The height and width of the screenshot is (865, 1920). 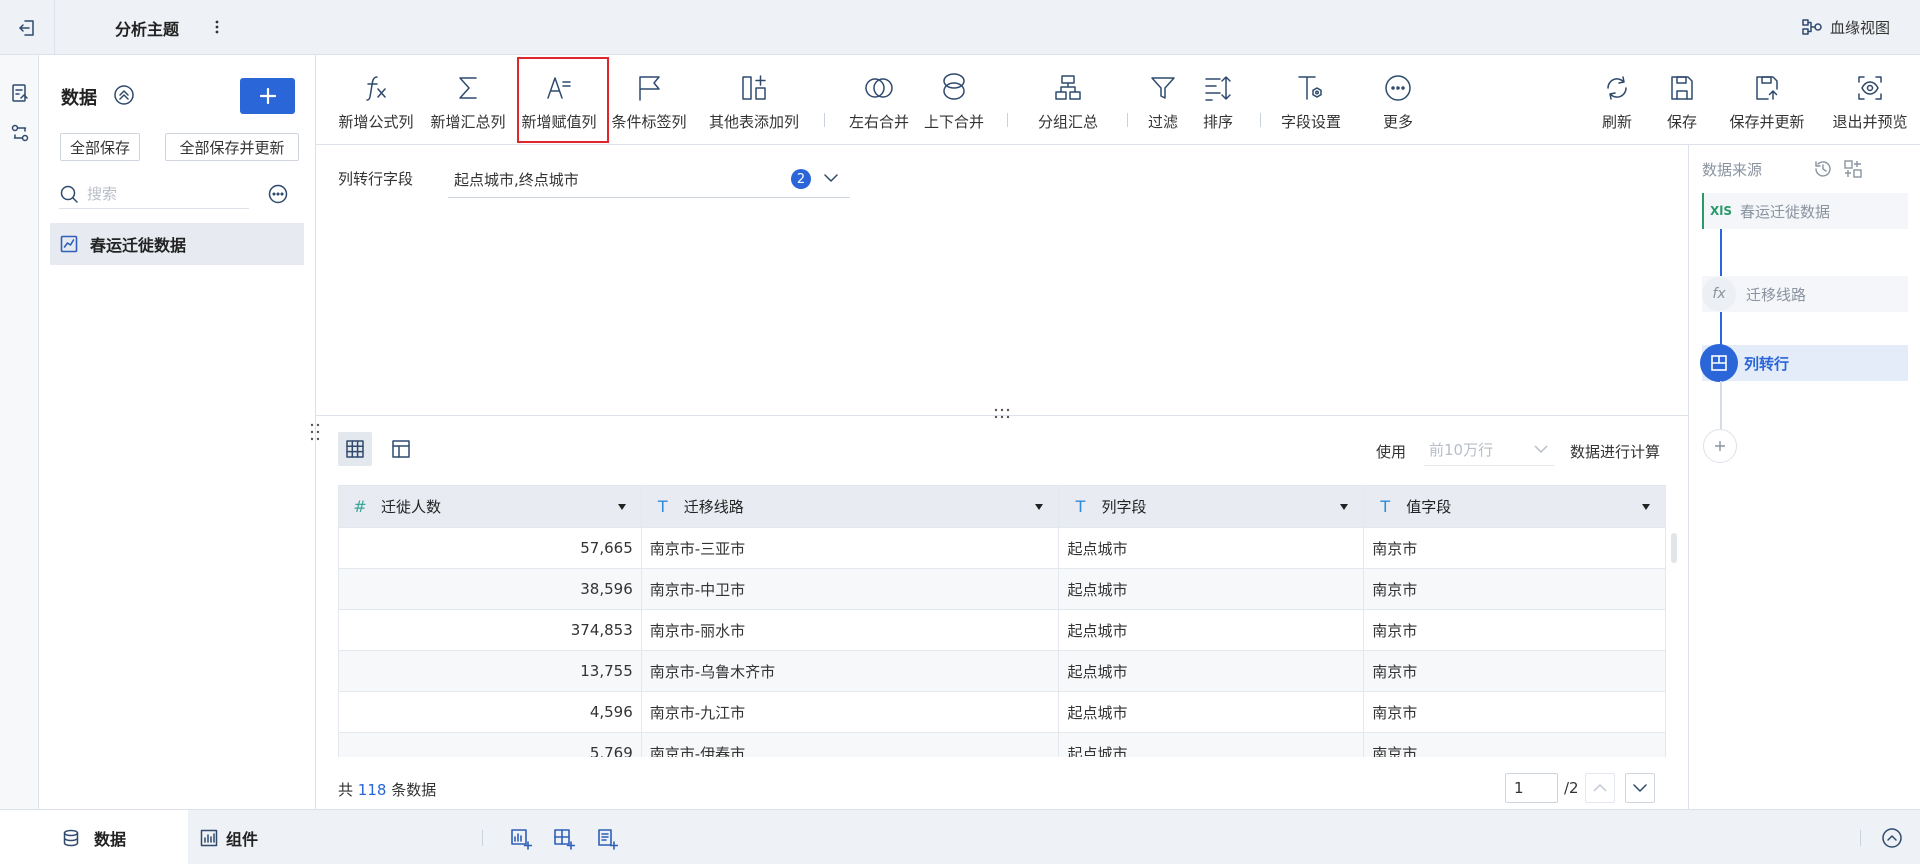 I want to click on model-link-icon, so click(x=19, y=133).